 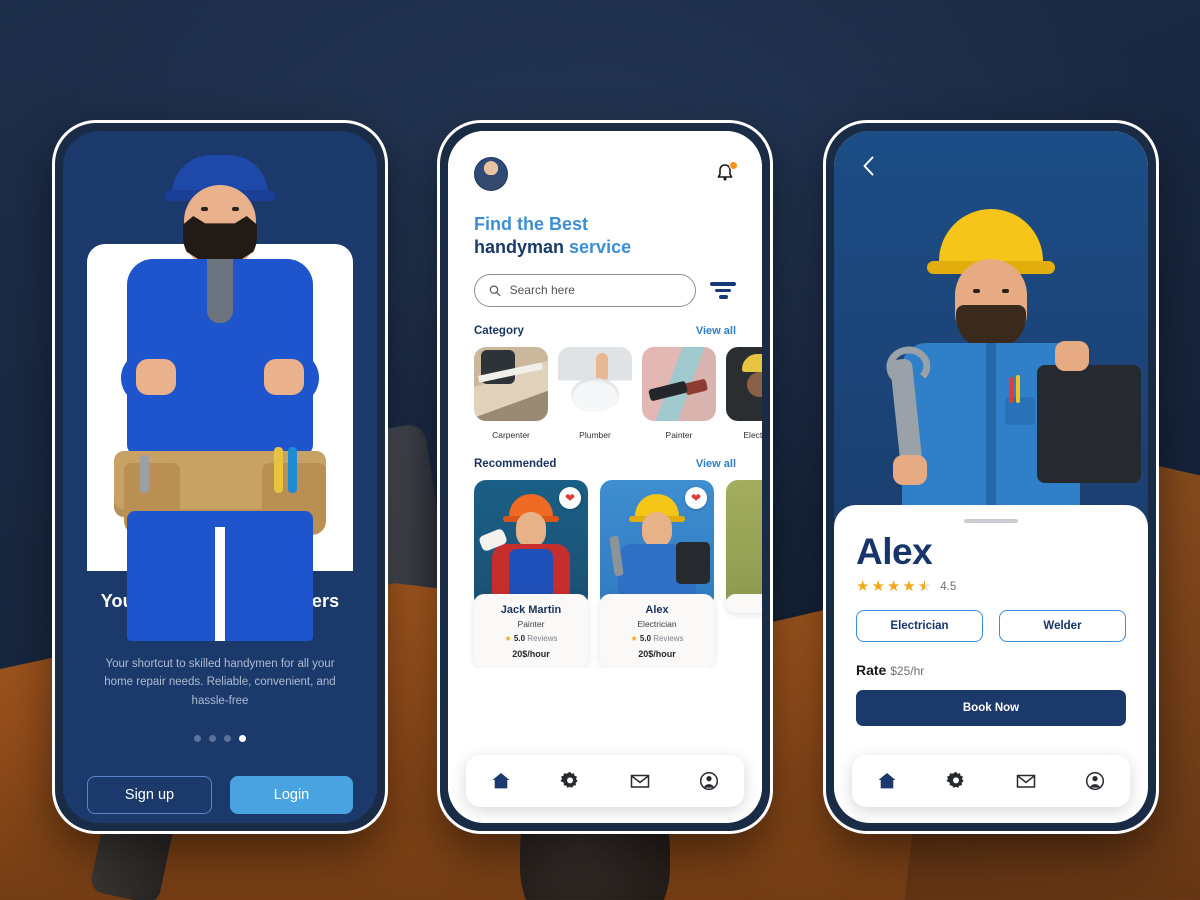 I want to click on head-shape, so click(x=531, y=529).